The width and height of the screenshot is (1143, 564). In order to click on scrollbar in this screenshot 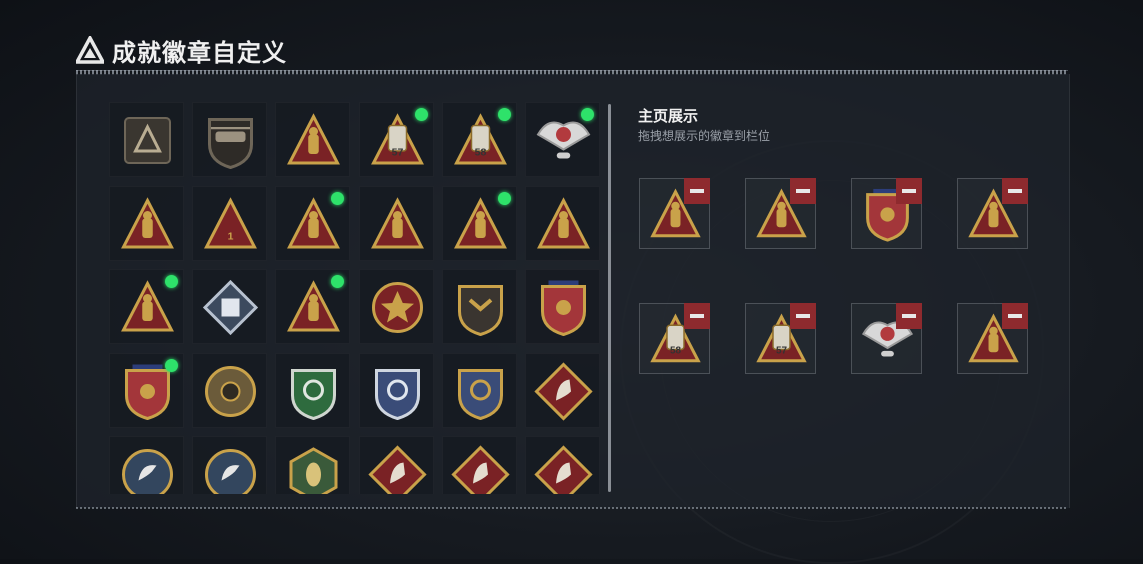, I will do `click(609, 298)`.